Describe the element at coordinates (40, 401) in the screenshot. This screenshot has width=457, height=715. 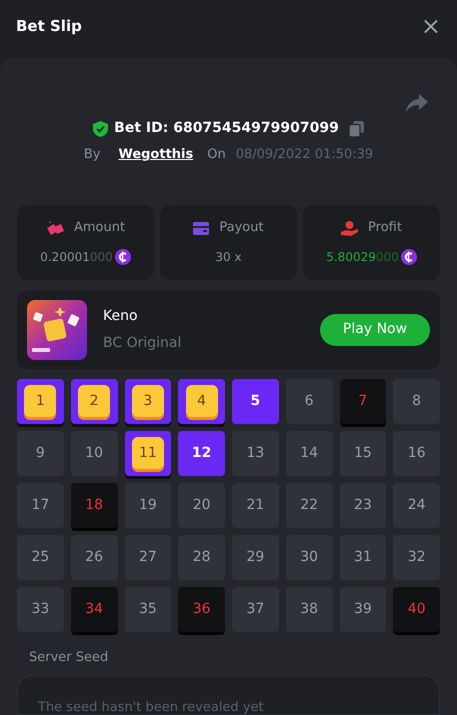
I see `hit-tile: 1` at that location.